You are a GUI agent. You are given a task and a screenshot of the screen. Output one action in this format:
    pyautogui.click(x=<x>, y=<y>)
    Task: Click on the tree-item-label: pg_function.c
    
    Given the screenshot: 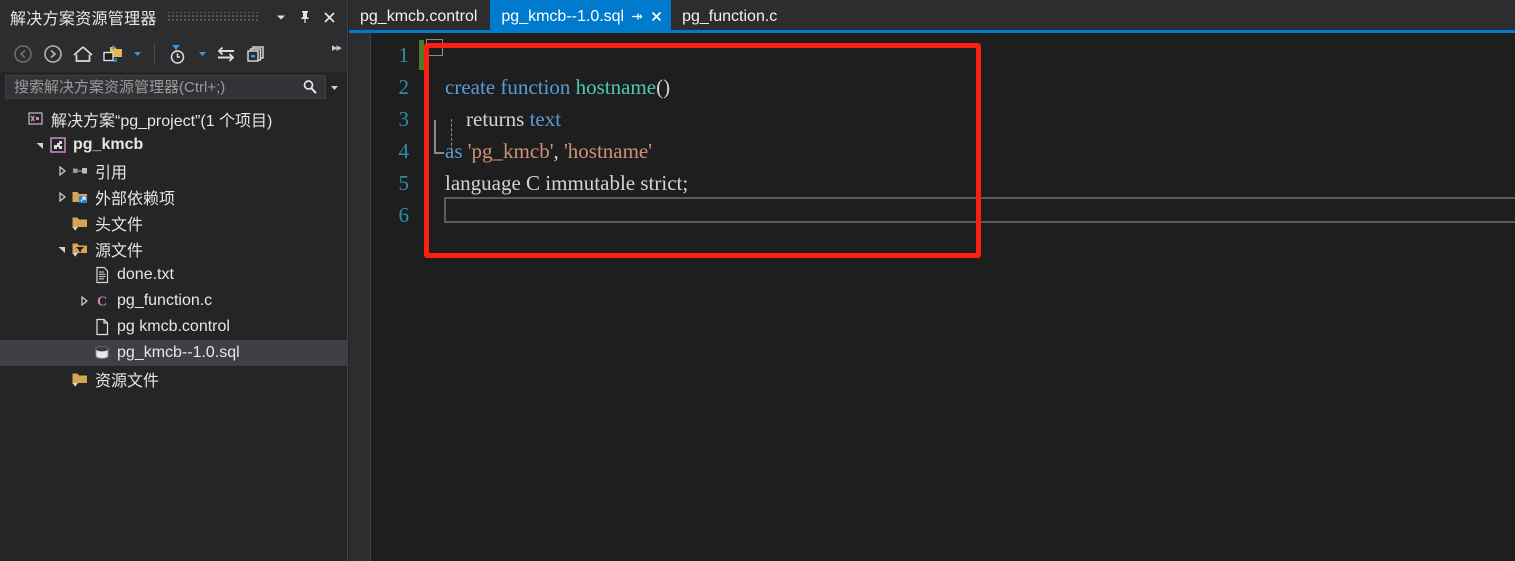 What is the action you would take?
    pyautogui.click(x=165, y=300)
    